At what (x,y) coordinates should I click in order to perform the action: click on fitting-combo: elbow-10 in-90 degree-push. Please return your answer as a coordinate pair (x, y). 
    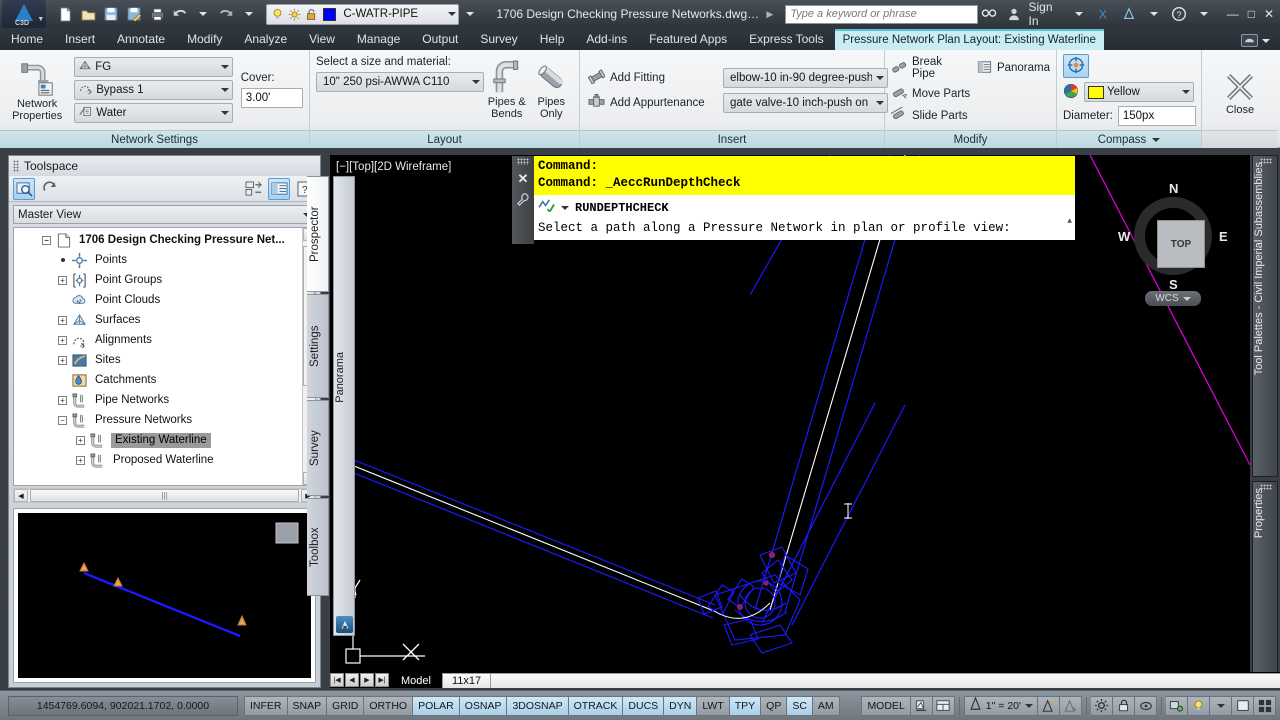
    Looking at the image, I should click on (805, 77).